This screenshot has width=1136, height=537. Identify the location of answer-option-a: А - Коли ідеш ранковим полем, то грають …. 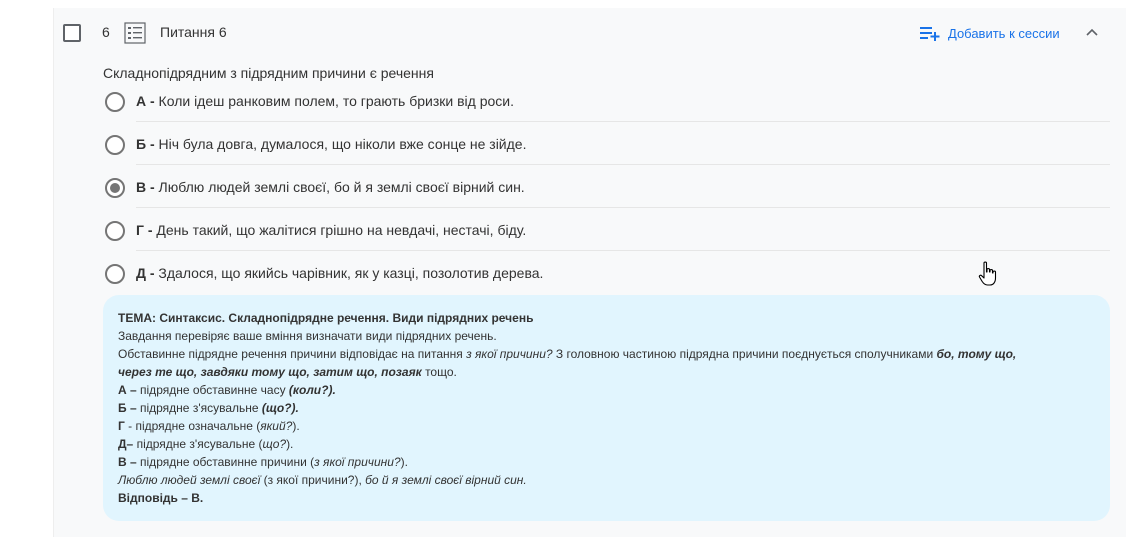
(606, 105).